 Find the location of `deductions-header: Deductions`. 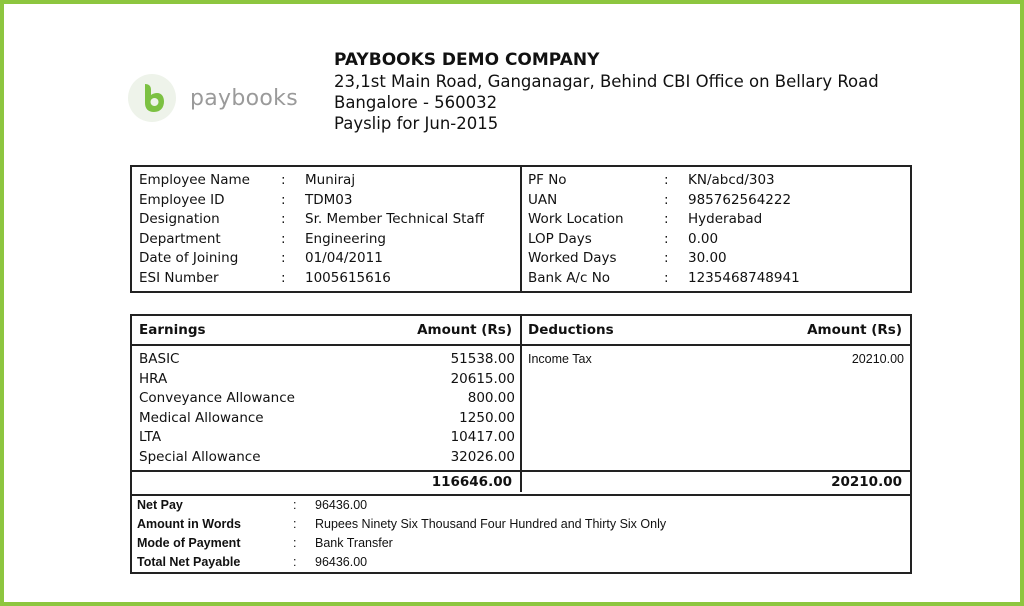

deductions-header: Deductions is located at coordinates (571, 330).